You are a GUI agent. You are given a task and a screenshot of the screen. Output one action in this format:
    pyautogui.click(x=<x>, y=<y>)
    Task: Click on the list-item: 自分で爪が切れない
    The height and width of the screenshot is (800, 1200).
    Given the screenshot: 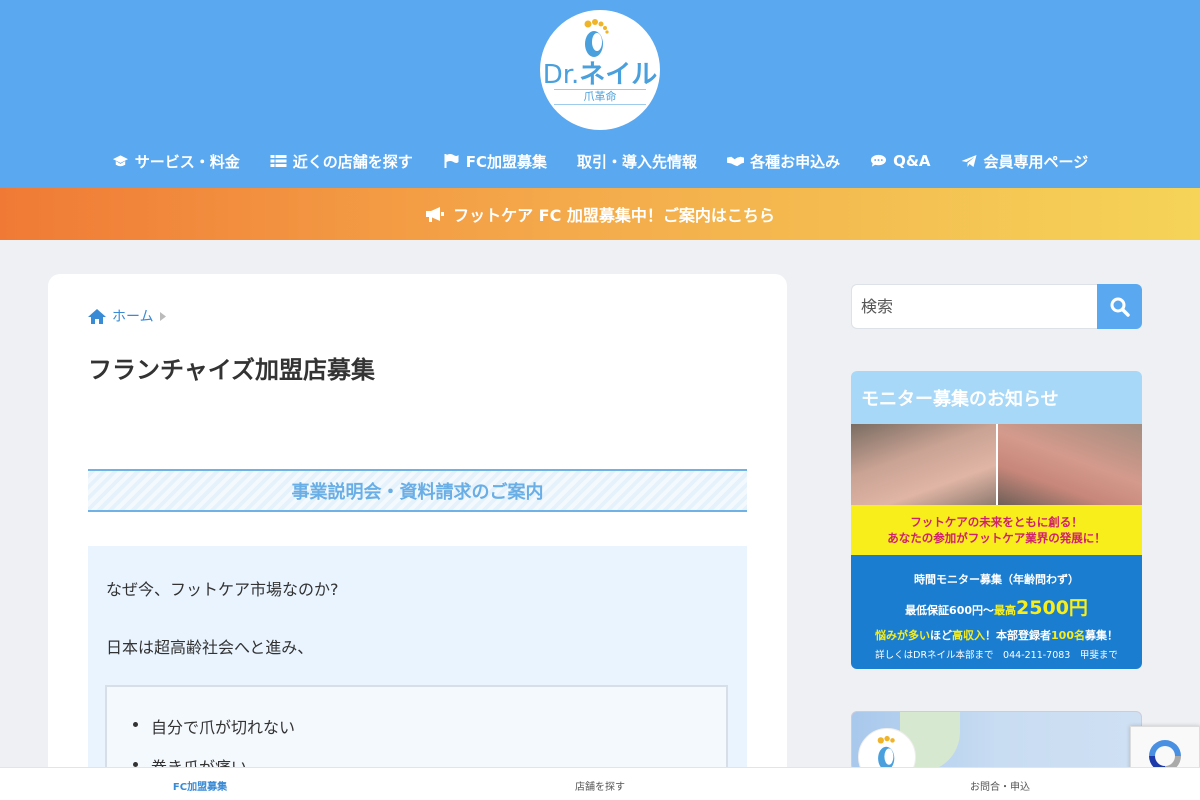 What is the action you would take?
    pyautogui.click(x=213, y=726)
    